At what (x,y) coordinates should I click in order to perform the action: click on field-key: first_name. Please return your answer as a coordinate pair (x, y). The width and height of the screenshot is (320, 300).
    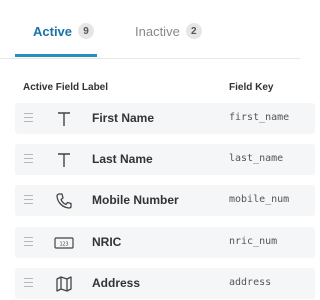
    Looking at the image, I should click on (259, 117).